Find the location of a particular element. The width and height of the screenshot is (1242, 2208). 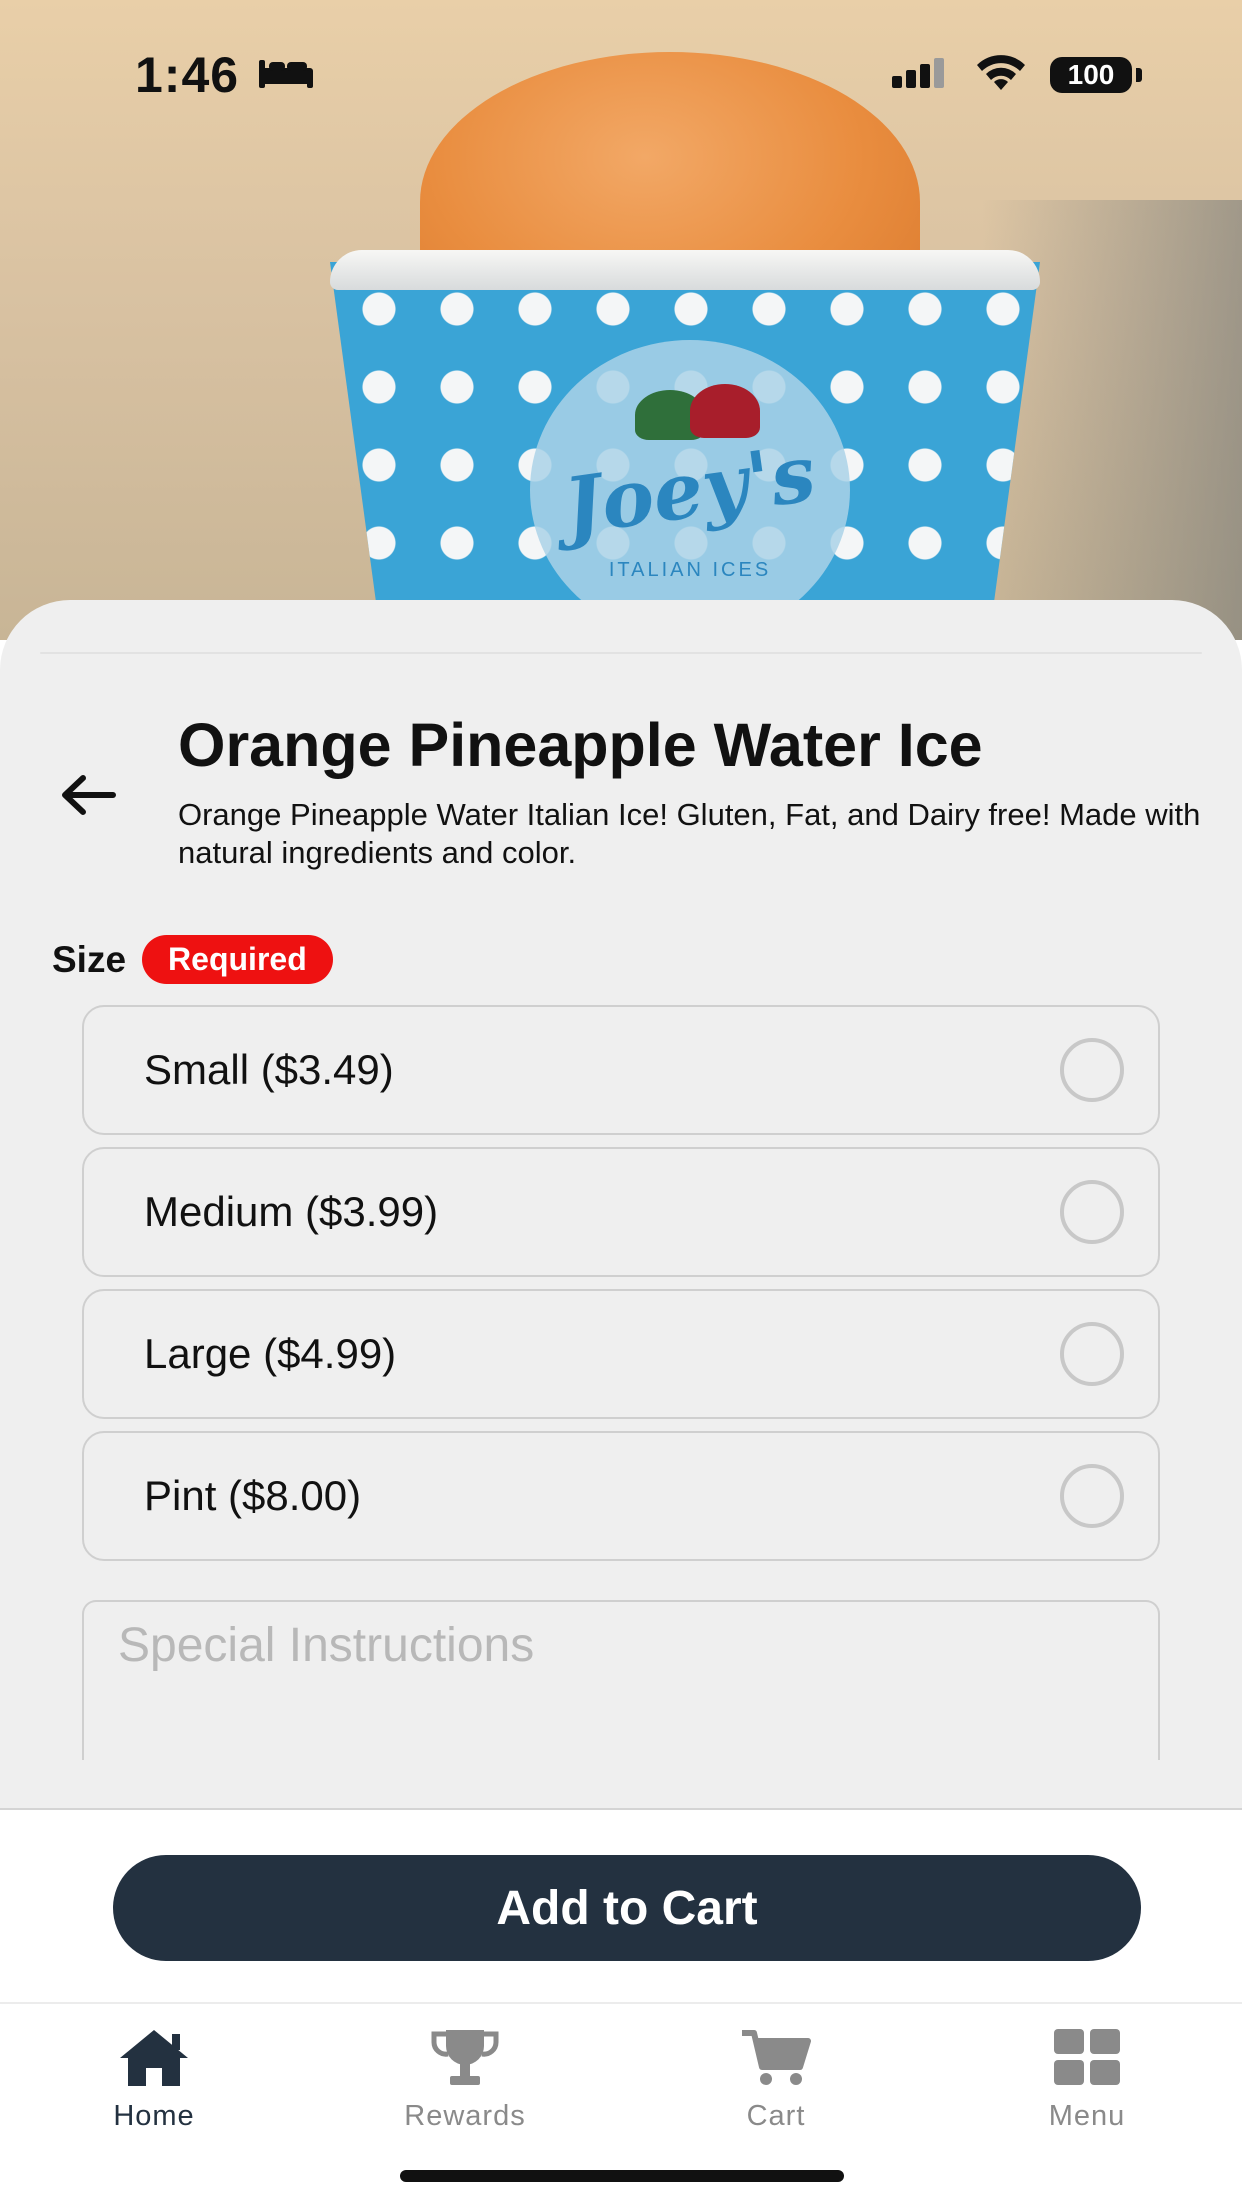

size-option-label: Large ($4.99) is located at coordinates (270, 1353).